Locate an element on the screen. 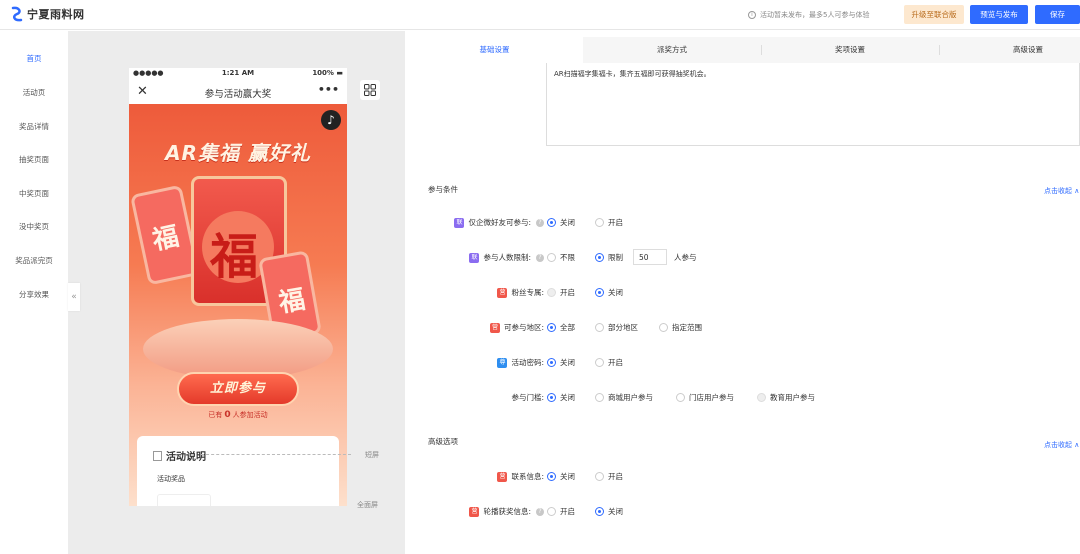 This screenshot has width=1080, height=554. qr-code-button is located at coordinates (370, 90).